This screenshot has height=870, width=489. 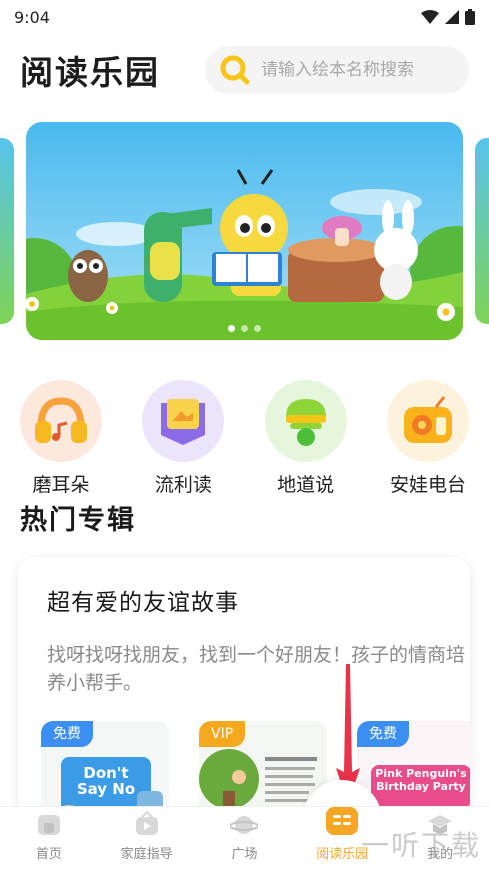 What do you see at coordinates (244, 17) in the screenshot?
I see `status-bar: 9:04` at bounding box center [244, 17].